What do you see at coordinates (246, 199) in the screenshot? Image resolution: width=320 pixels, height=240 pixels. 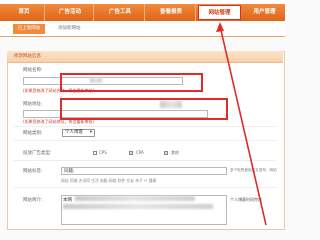 I see `site-intro-hint: 个人博客时间完成` at bounding box center [246, 199].